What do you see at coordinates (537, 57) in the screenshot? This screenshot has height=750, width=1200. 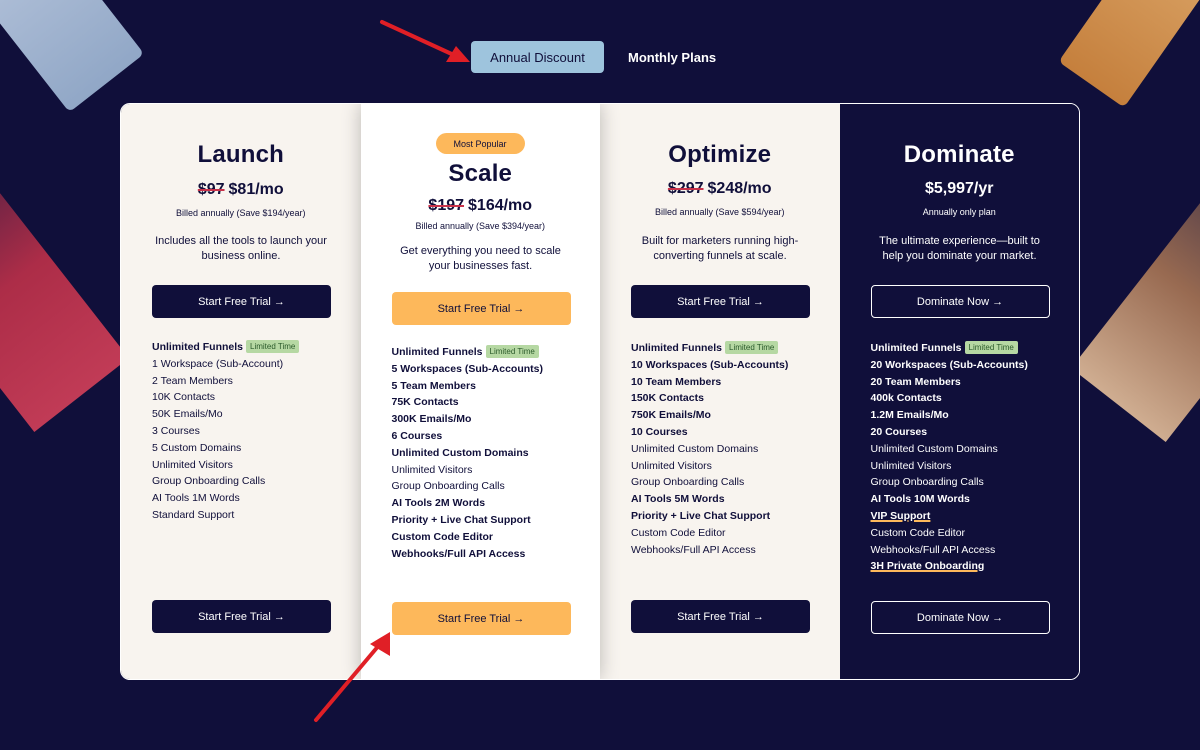 I see `annual-discount-button: Annual Discount` at bounding box center [537, 57].